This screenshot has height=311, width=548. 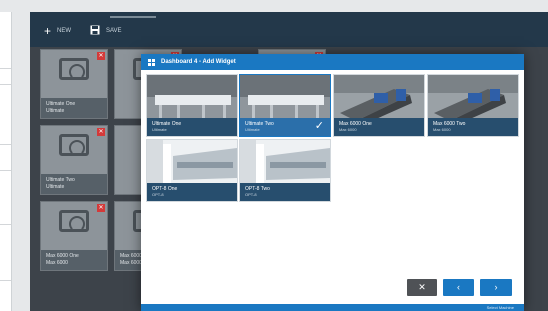 What do you see at coordinates (473, 127) in the screenshot?
I see `tile-caption: Max 6000 Two Max 6000` at bounding box center [473, 127].